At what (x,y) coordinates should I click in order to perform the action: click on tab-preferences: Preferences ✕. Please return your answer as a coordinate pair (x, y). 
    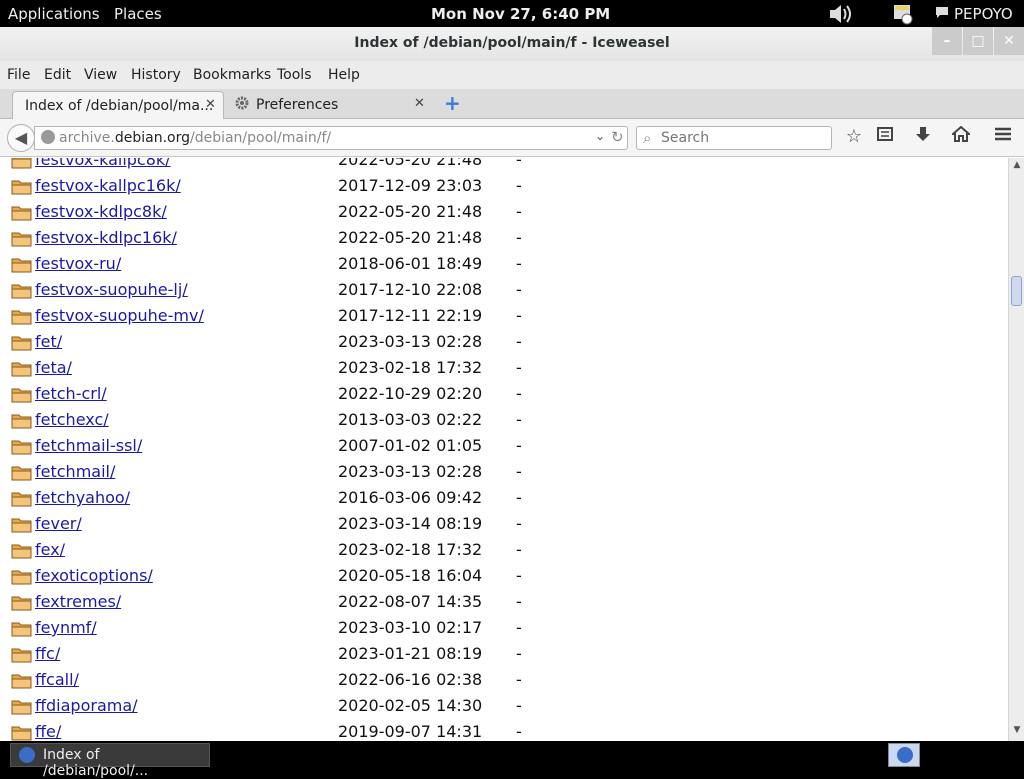
    Looking at the image, I should click on (329, 105).